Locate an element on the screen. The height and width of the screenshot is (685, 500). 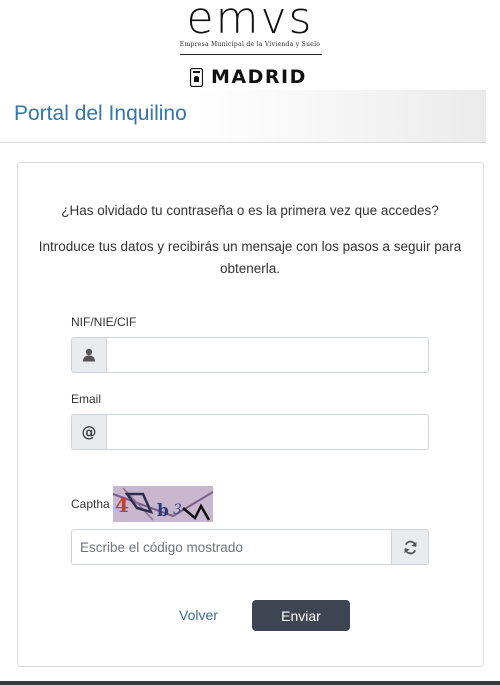
refresh-icon is located at coordinates (410, 547).